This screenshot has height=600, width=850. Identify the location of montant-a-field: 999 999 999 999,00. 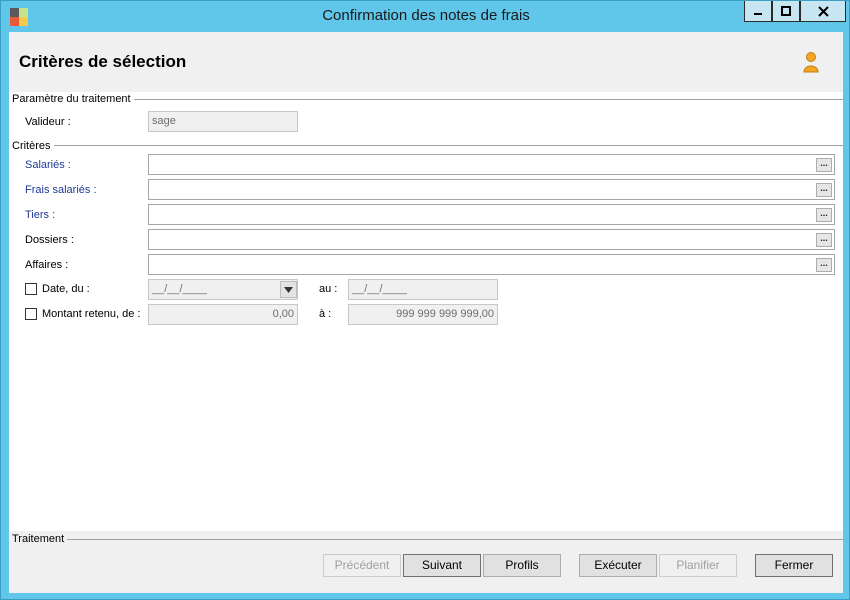
(423, 314).